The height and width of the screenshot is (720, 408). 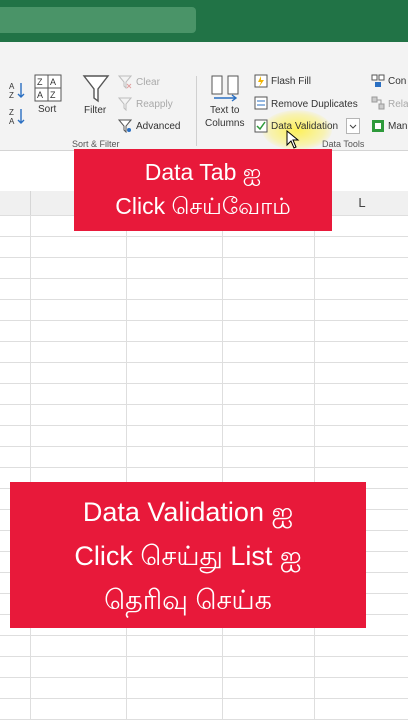 What do you see at coordinates (225, 90) in the screenshot?
I see `text-to-columns-icon` at bounding box center [225, 90].